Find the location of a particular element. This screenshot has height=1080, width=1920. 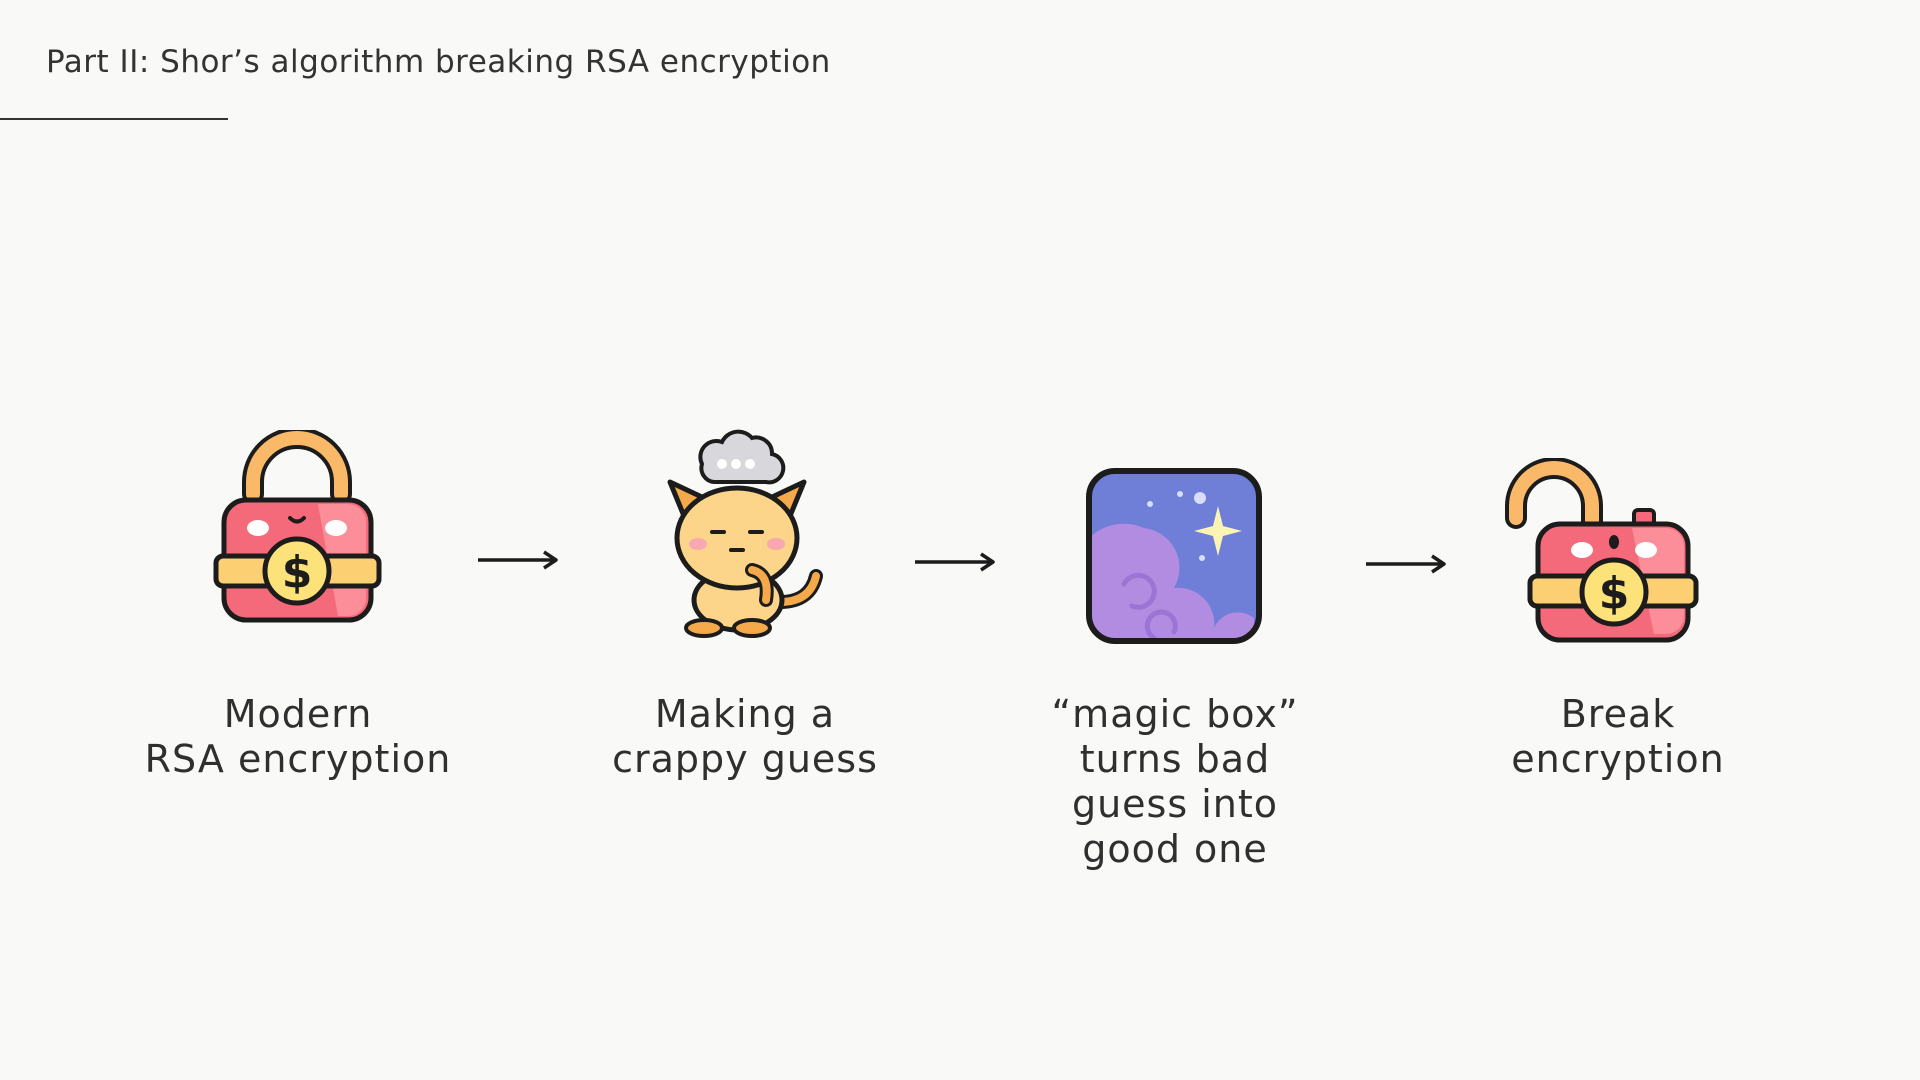

label-line: good one is located at coordinates (1175, 849).